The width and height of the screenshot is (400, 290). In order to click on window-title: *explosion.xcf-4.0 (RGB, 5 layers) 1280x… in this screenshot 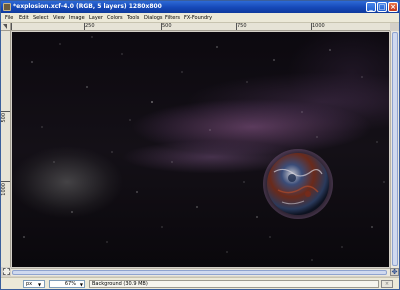, I will do `click(87, 6)`.